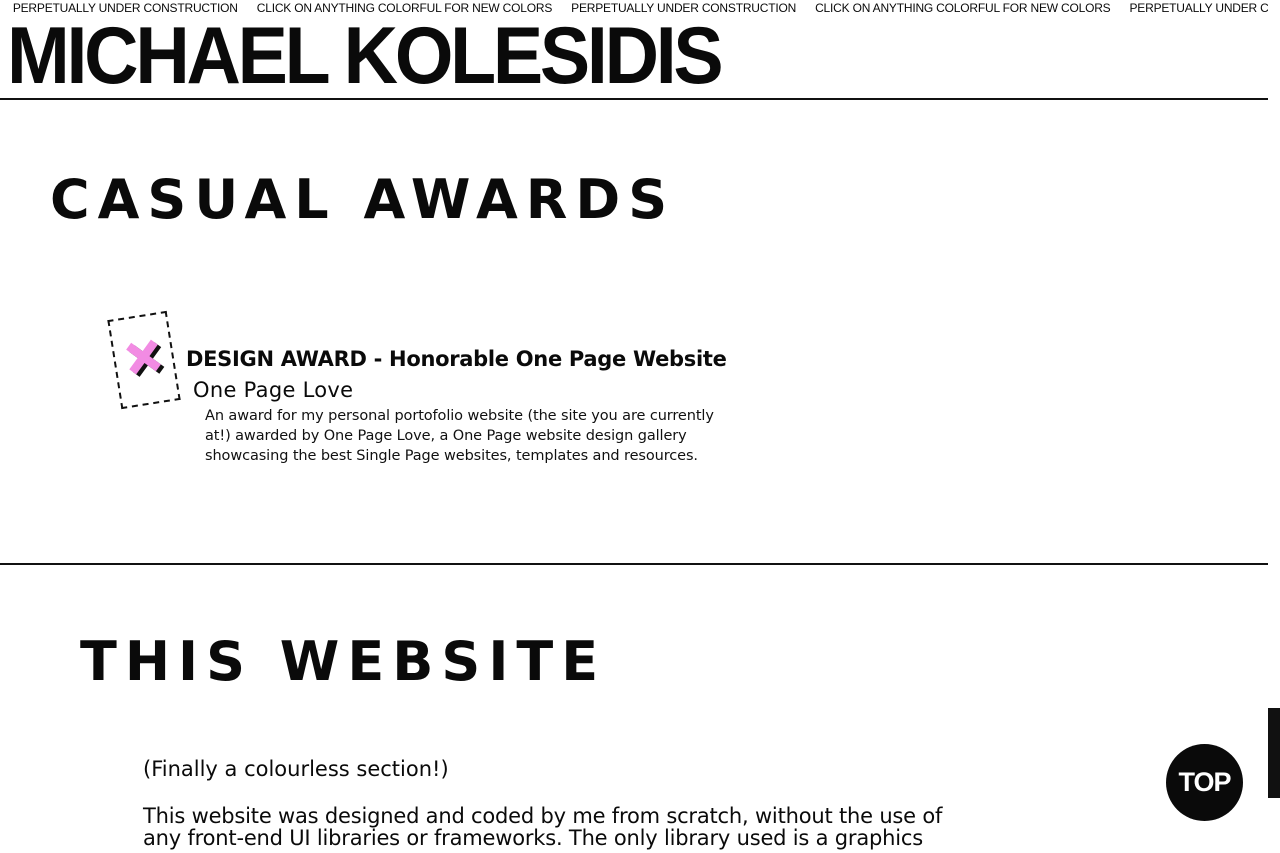 The image size is (1280, 853). What do you see at coordinates (273, 390) in the screenshot?
I see `award-organization: One Page Love` at bounding box center [273, 390].